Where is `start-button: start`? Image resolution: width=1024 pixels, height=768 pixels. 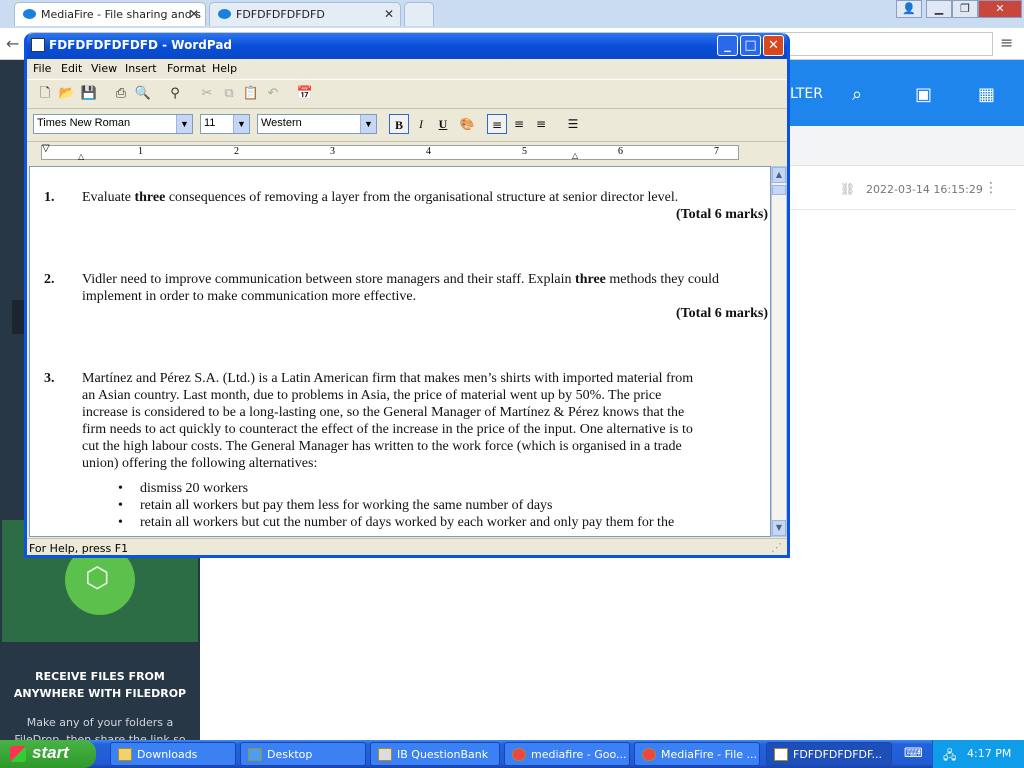
start-button: start is located at coordinates (48, 754).